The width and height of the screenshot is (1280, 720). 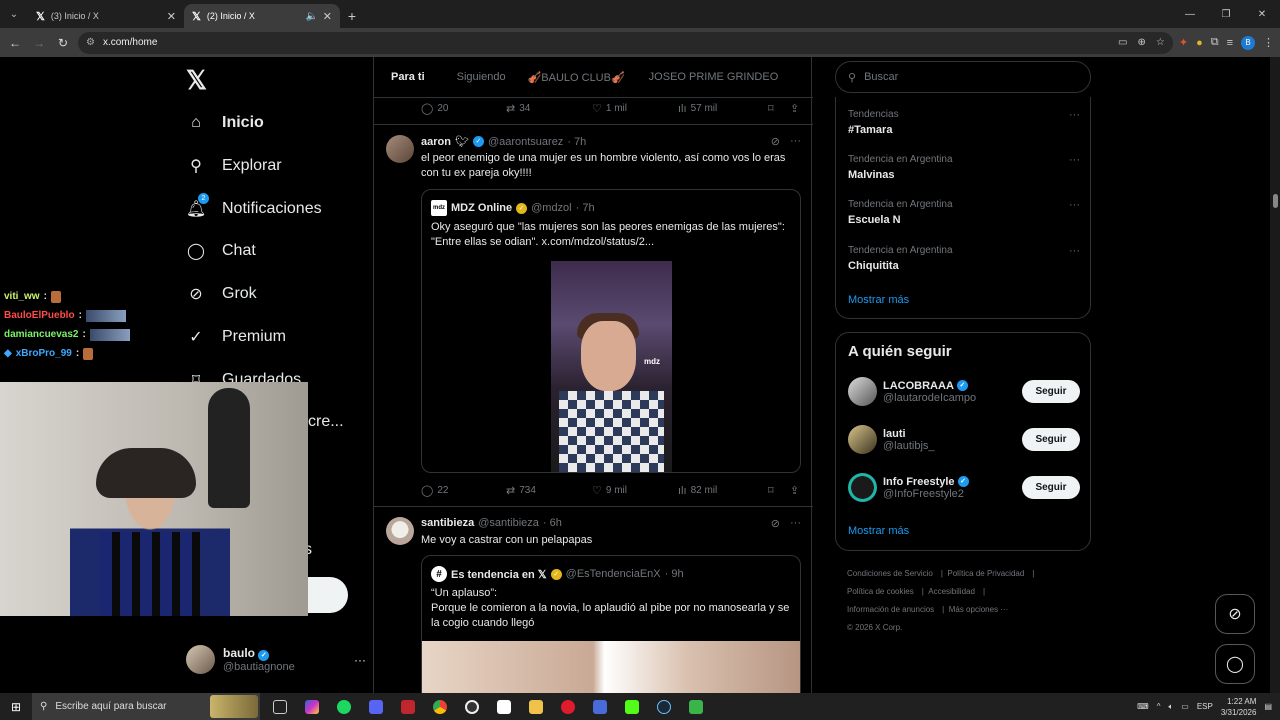 What do you see at coordinates (14, 14) in the screenshot?
I see `tab-search-icon: ⌄` at bounding box center [14, 14].